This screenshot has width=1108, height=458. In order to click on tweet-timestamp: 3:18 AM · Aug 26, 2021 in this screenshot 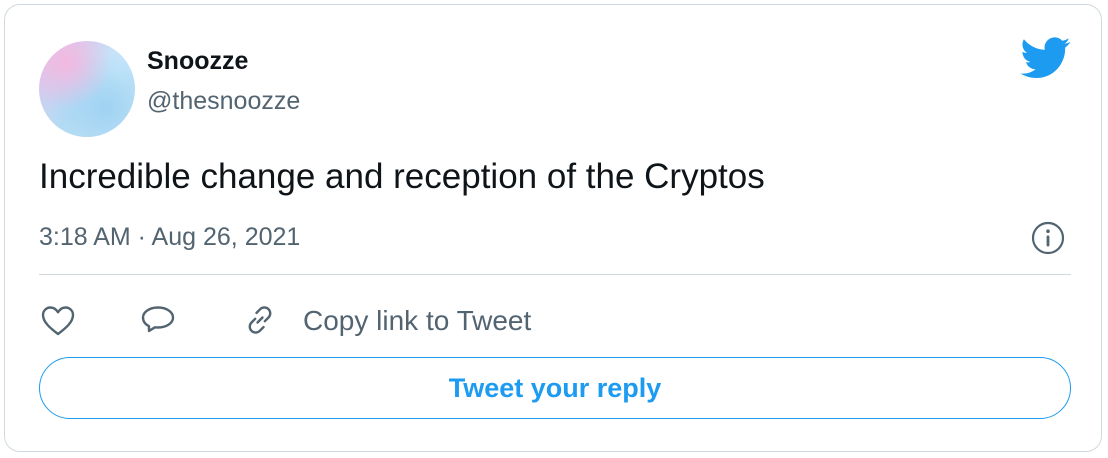, I will do `click(169, 237)`.